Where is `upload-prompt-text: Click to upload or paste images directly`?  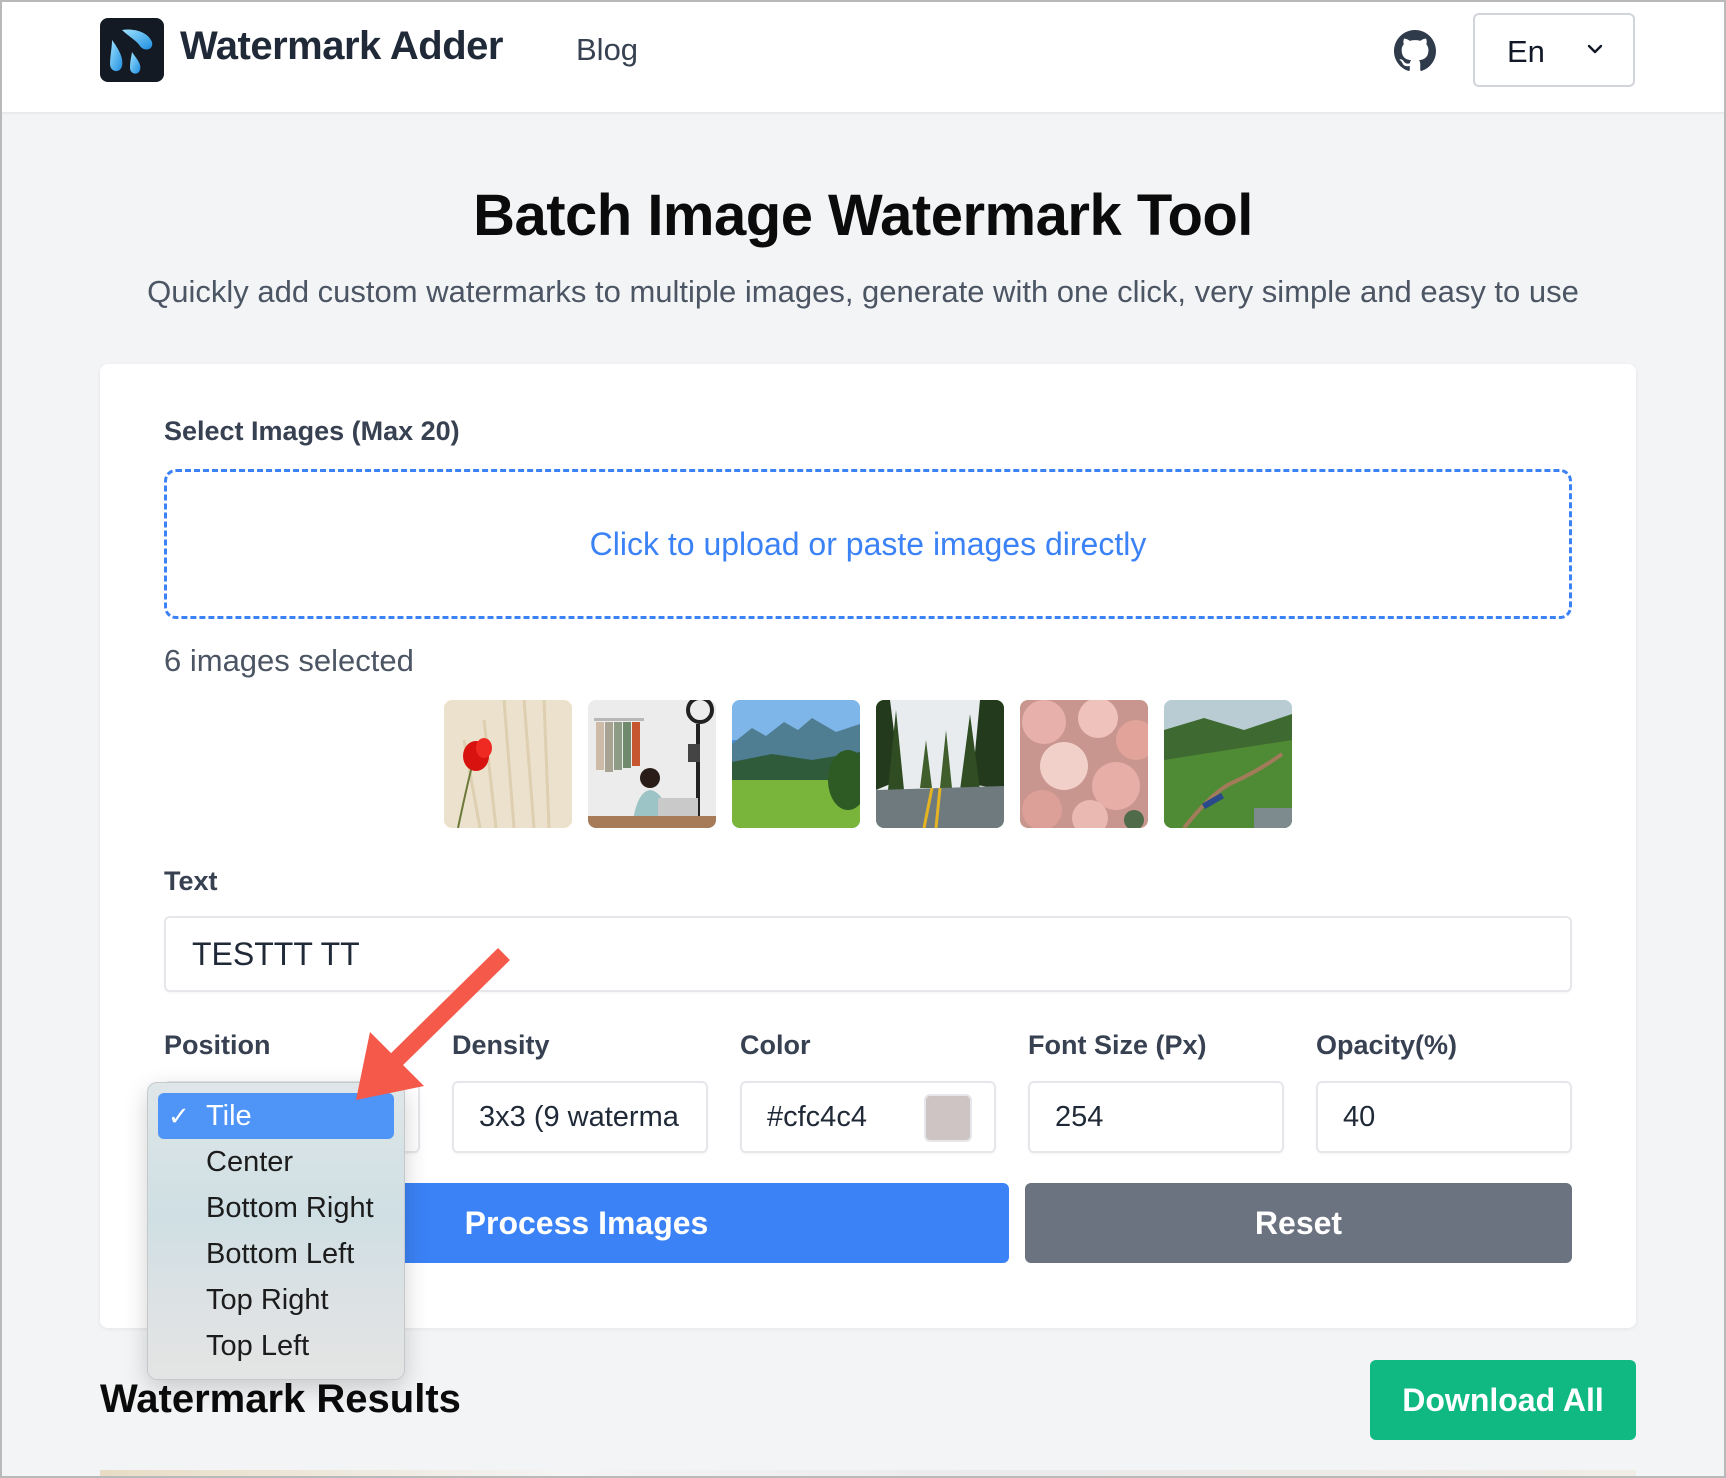 upload-prompt-text: Click to upload or paste images directly is located at coordinates (868, 543).